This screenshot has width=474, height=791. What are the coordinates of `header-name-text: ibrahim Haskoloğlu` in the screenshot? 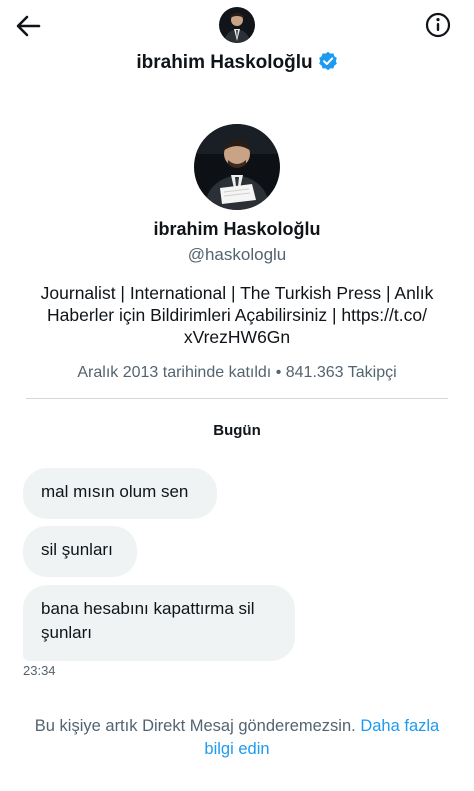 It's located at (224, 62).